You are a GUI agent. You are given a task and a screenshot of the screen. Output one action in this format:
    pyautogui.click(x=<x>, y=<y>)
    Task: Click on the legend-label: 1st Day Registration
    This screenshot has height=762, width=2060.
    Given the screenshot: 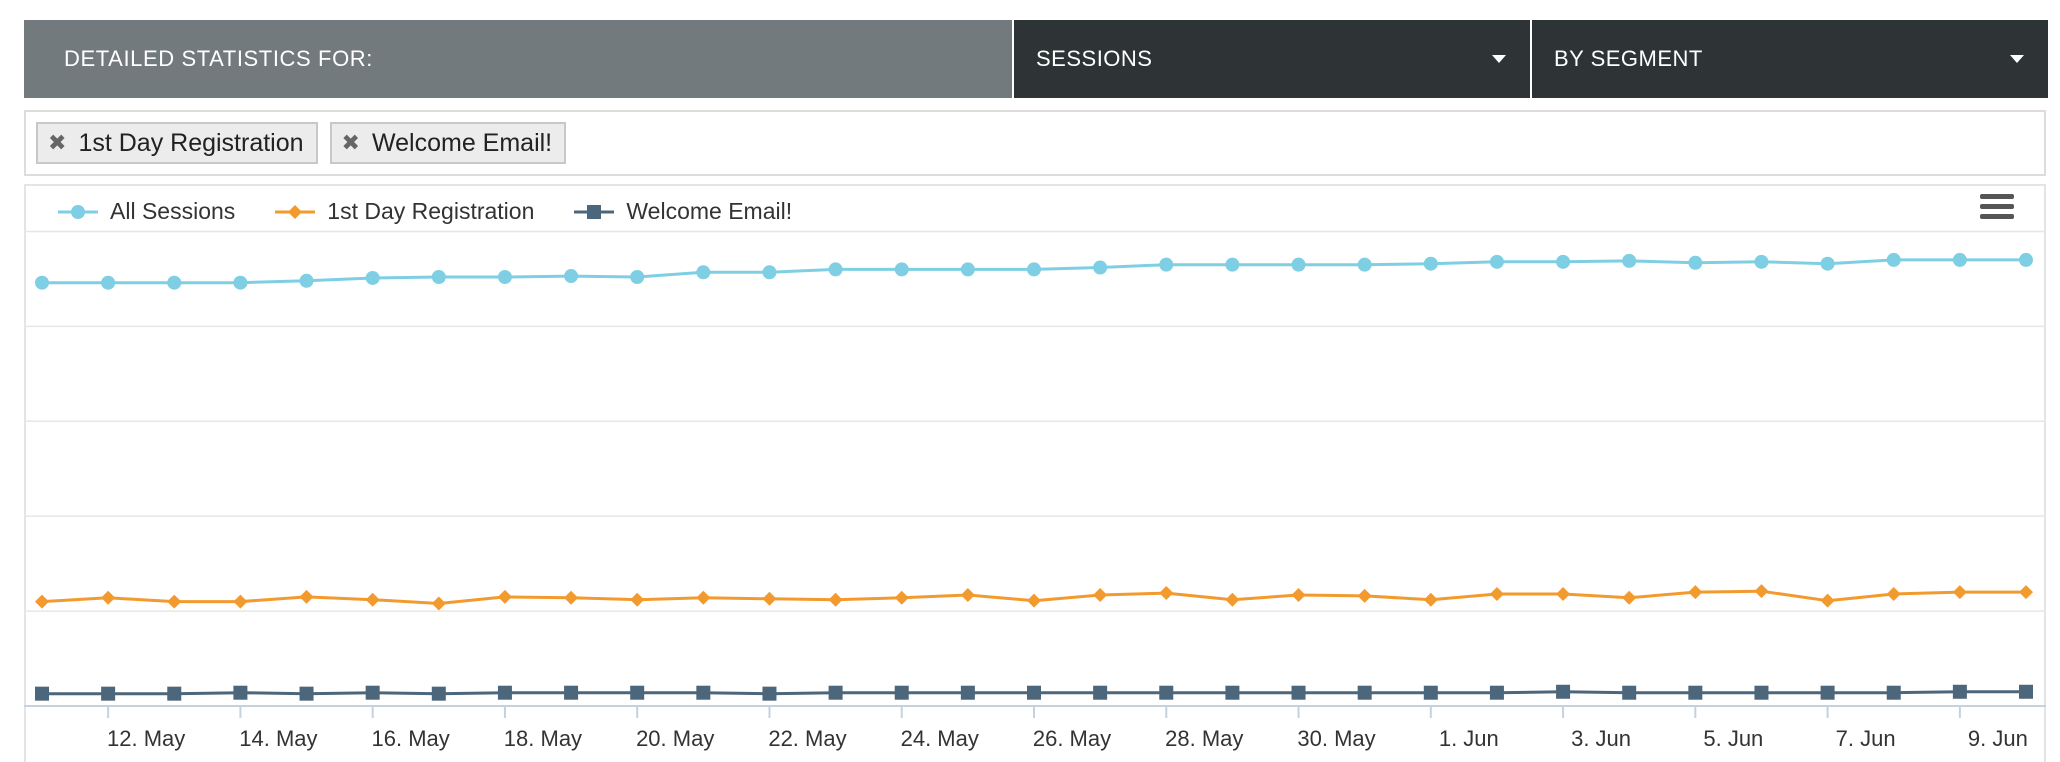 What is the action you would take?
    pyautogui.click(x=431, y=211)
    